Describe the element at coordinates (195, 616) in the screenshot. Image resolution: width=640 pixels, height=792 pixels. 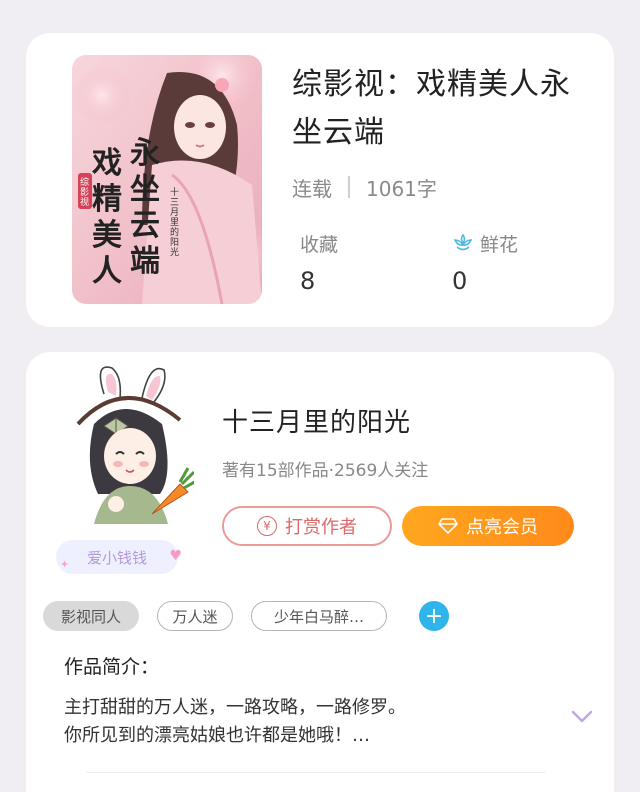
I see `tag-item: 万人迷` at that location.